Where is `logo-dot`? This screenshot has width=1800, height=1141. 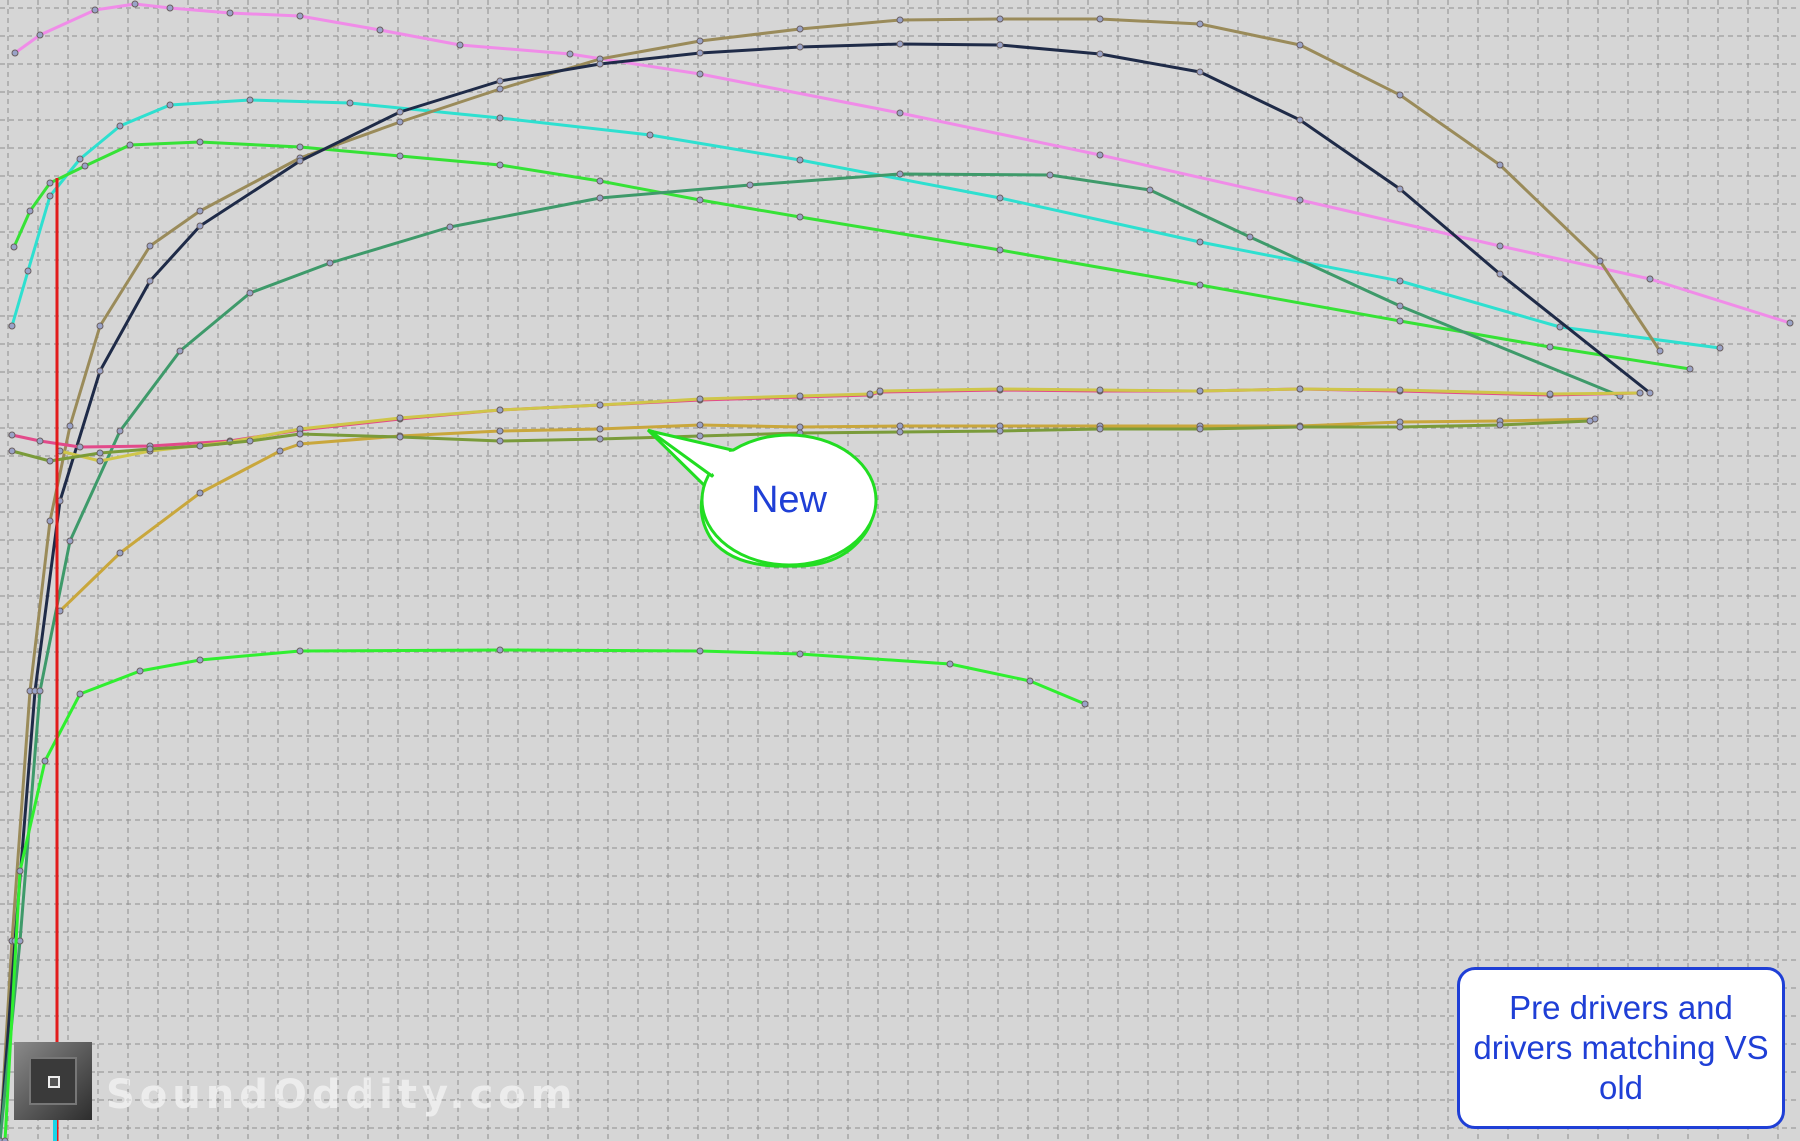 logo-dot is located at coordinates (54, 1082).